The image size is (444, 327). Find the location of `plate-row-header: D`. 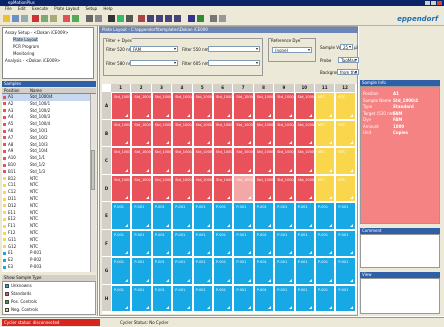

plate-row-header: D is located at coordinates (106, 188).